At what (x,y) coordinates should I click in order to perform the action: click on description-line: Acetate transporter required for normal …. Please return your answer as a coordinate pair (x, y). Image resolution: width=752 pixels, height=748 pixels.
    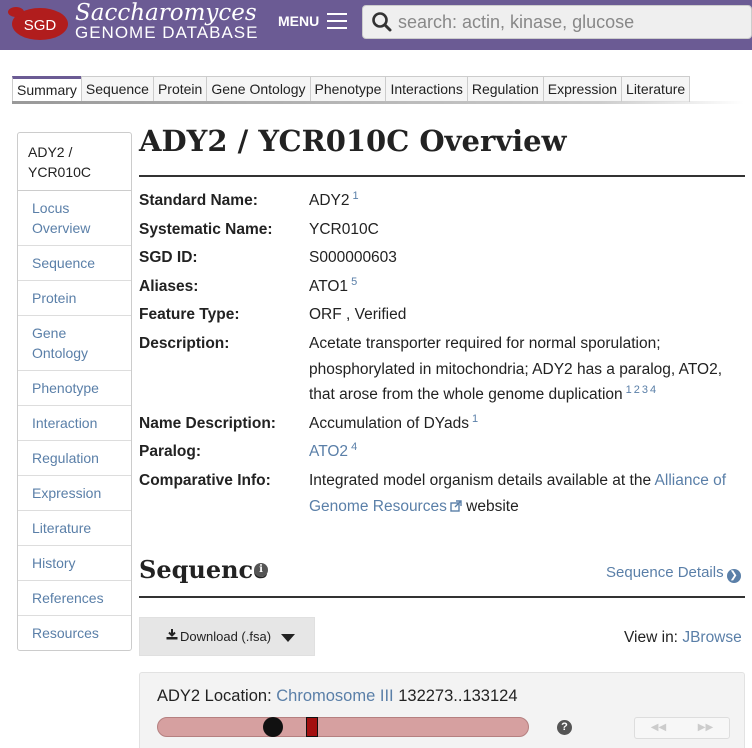
    Looking at the image, I should click on (485, 343).